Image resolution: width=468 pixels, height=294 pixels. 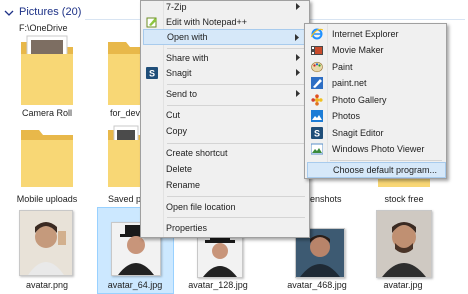 I want to click on menu-item-label: Open with, so click(x=187, y=37).